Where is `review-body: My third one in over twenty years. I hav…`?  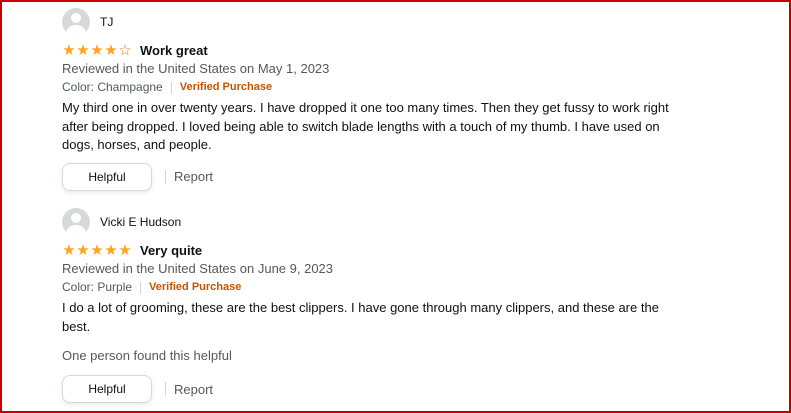
review-body: My third one in over twenty years. I hav… is located at coordinates (365, 126).